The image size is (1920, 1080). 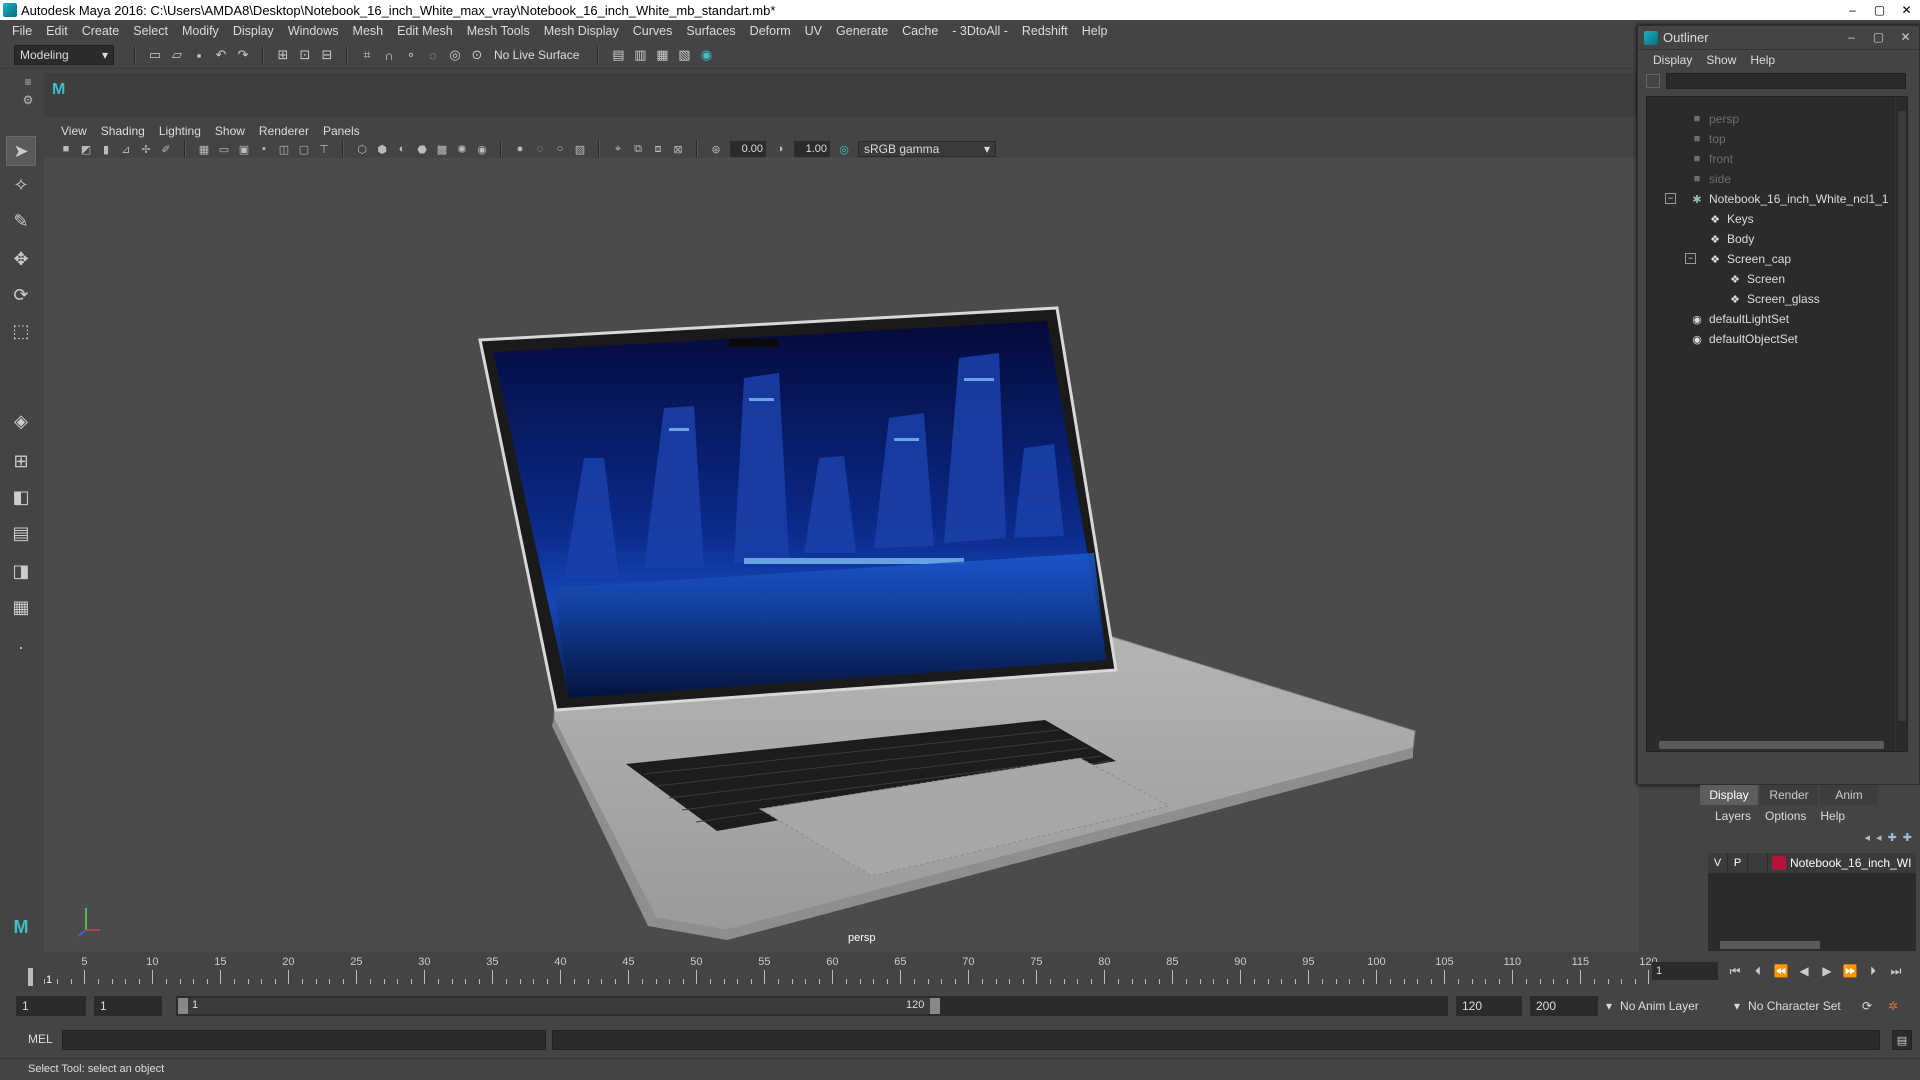 I want to click on field-chart-icon: ◫, so click(x=284, y=149).